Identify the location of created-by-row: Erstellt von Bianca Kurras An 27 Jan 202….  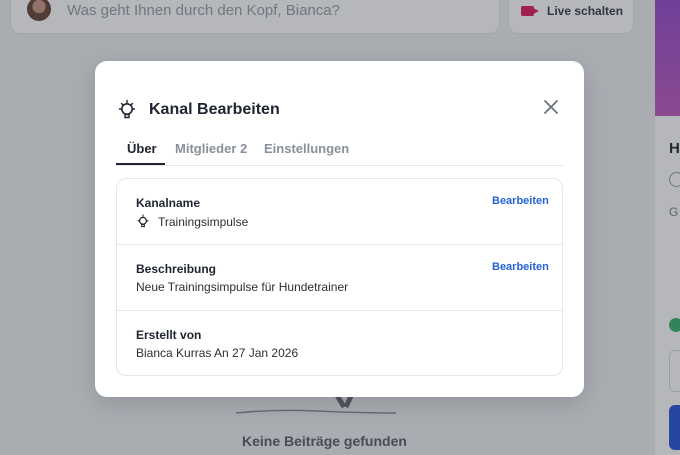
(339, 342).